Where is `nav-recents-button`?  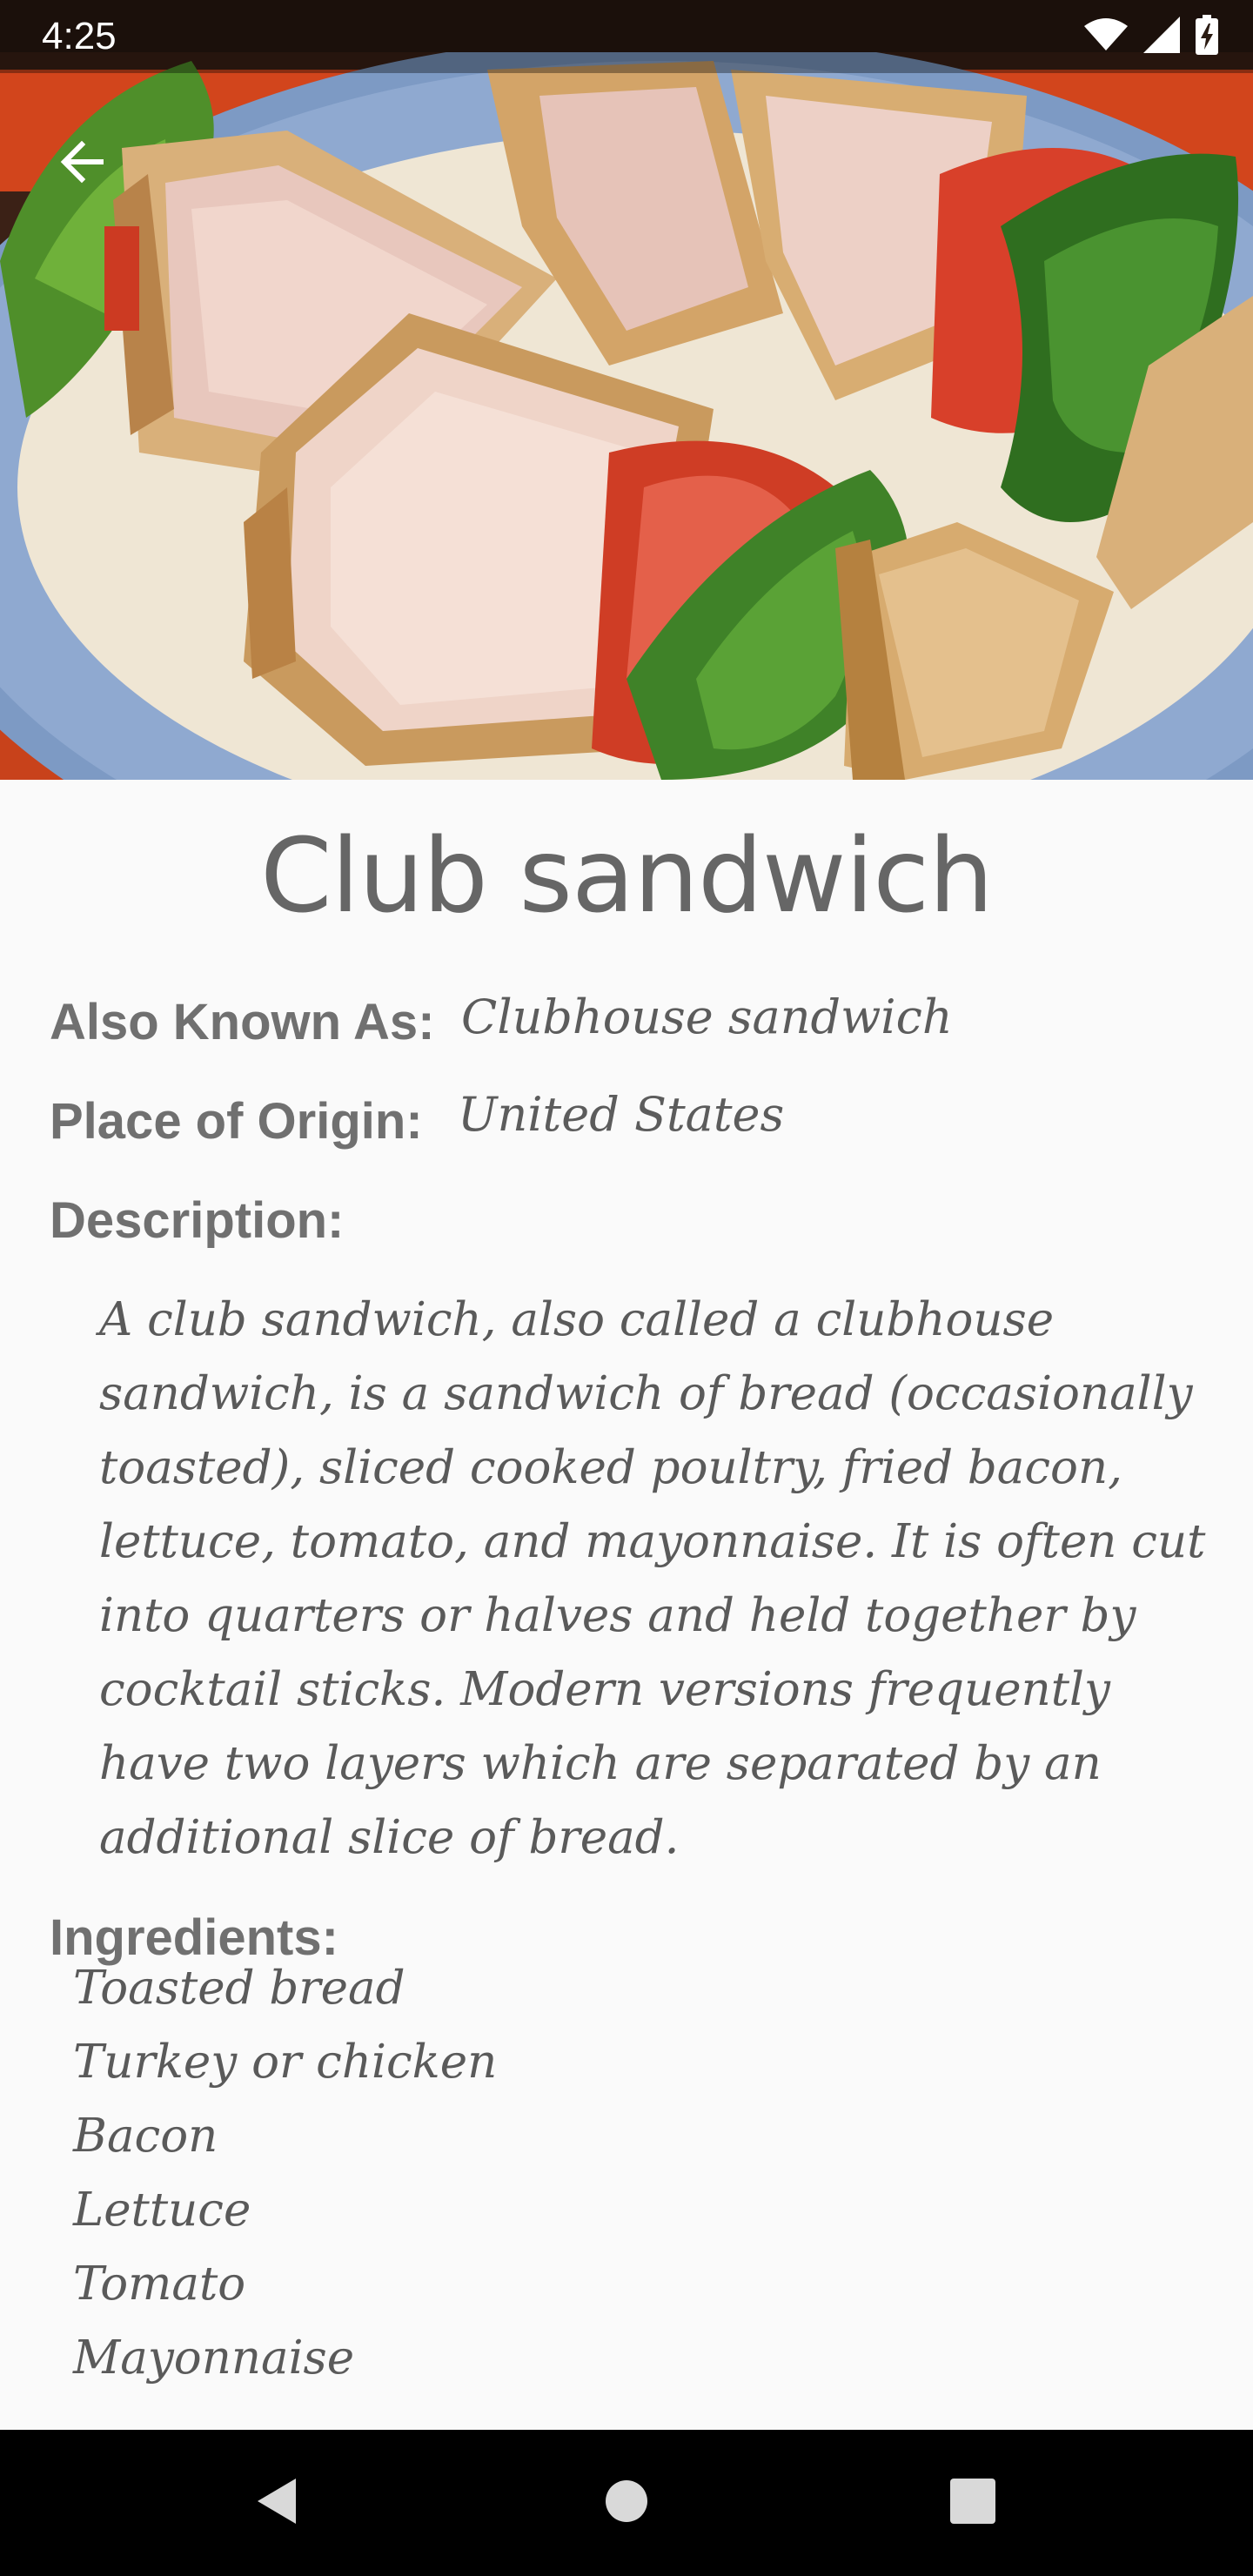
nav-recents-button is located at coordinates (973, 2503).